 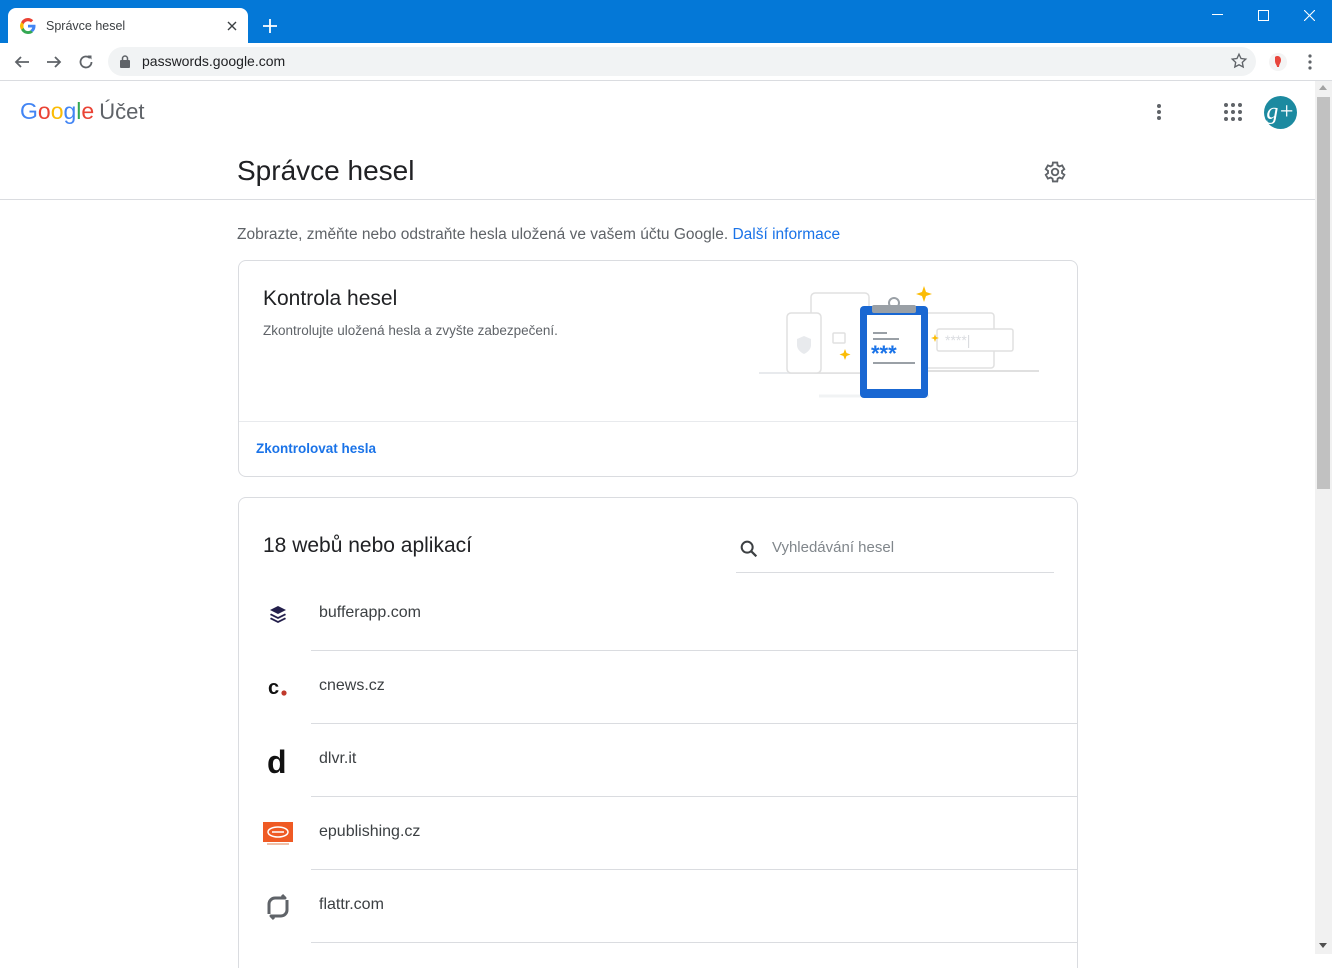 I want to click on checkup-title: Kontrola hesel, so click(x=330, y=298).